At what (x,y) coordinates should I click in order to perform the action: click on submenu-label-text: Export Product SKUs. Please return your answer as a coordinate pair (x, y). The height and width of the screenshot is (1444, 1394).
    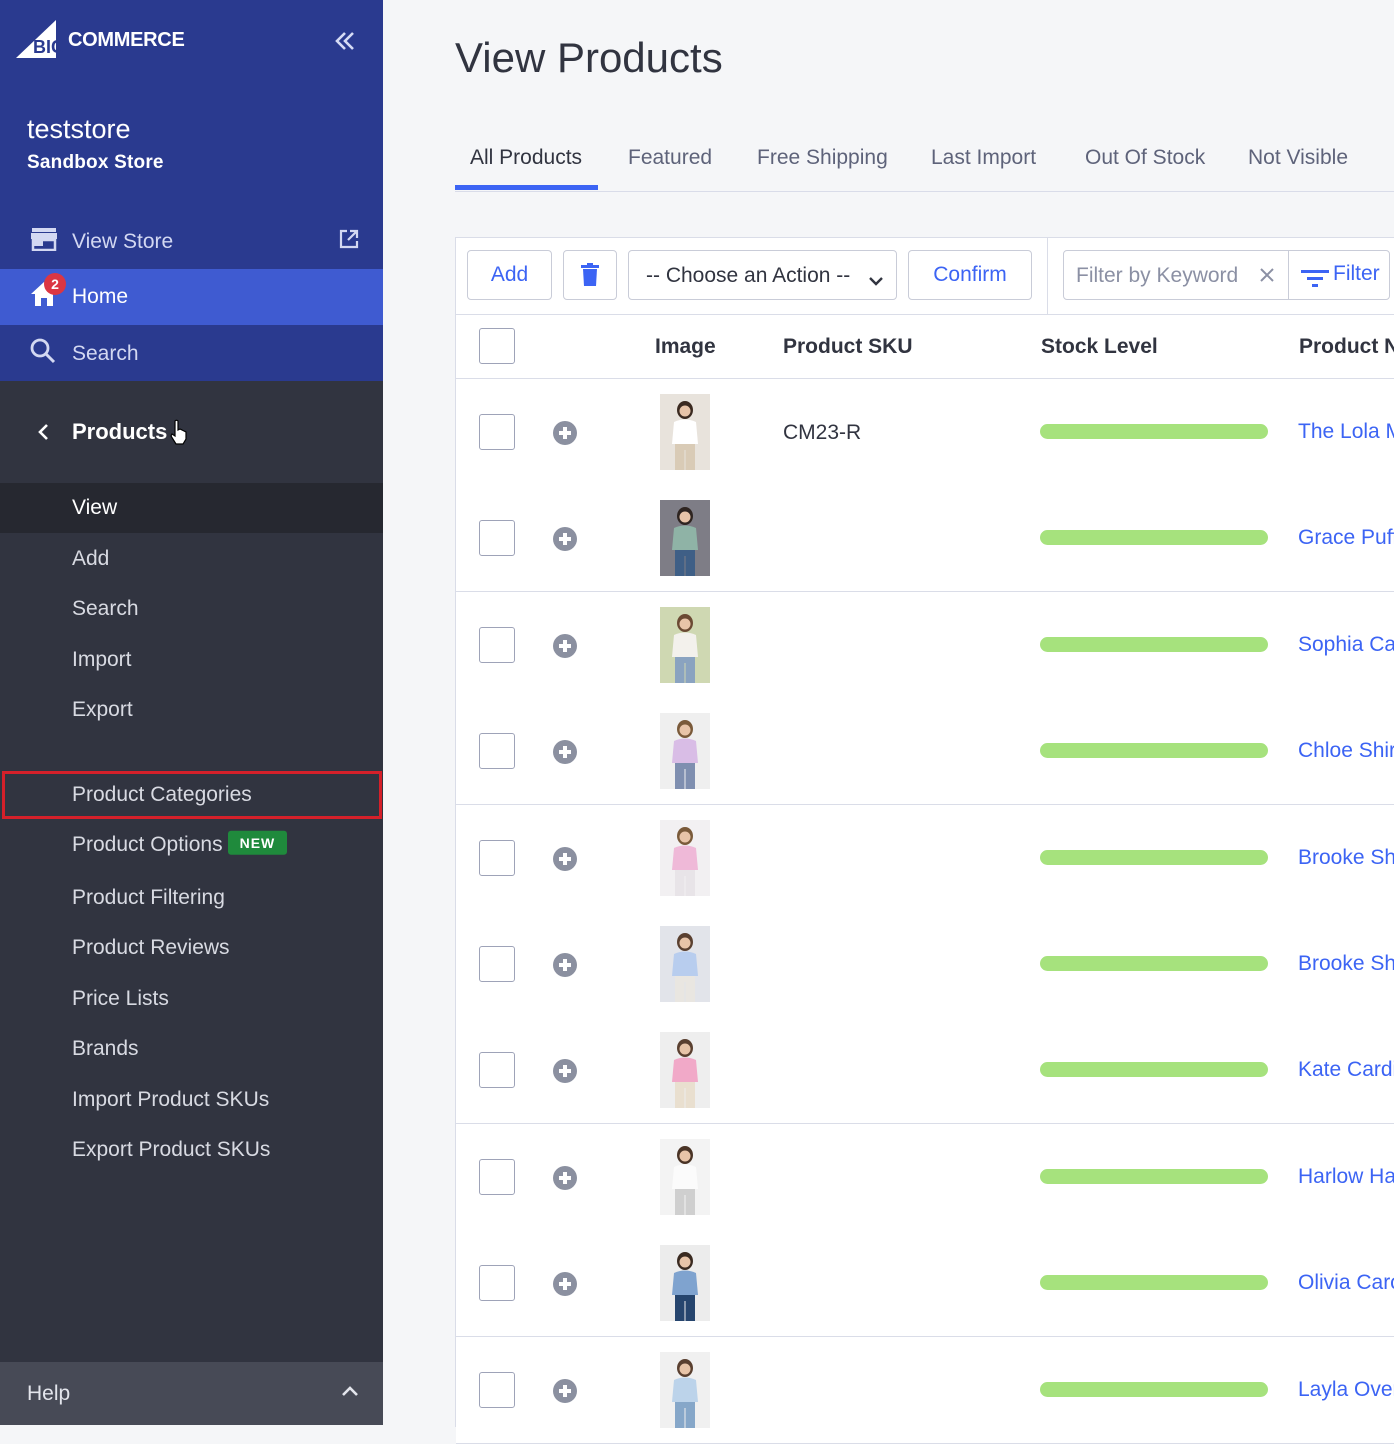
    Looking at the image, I should click on (171, 1149).